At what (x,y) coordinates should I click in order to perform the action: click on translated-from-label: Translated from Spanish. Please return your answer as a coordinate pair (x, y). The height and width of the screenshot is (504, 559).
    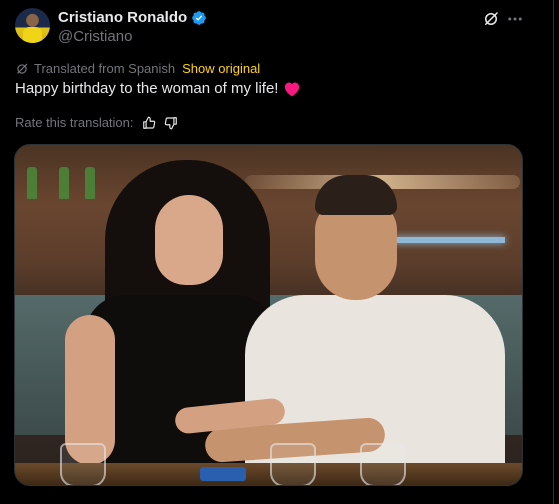
    Looking at the image, I should click on (105, 68).